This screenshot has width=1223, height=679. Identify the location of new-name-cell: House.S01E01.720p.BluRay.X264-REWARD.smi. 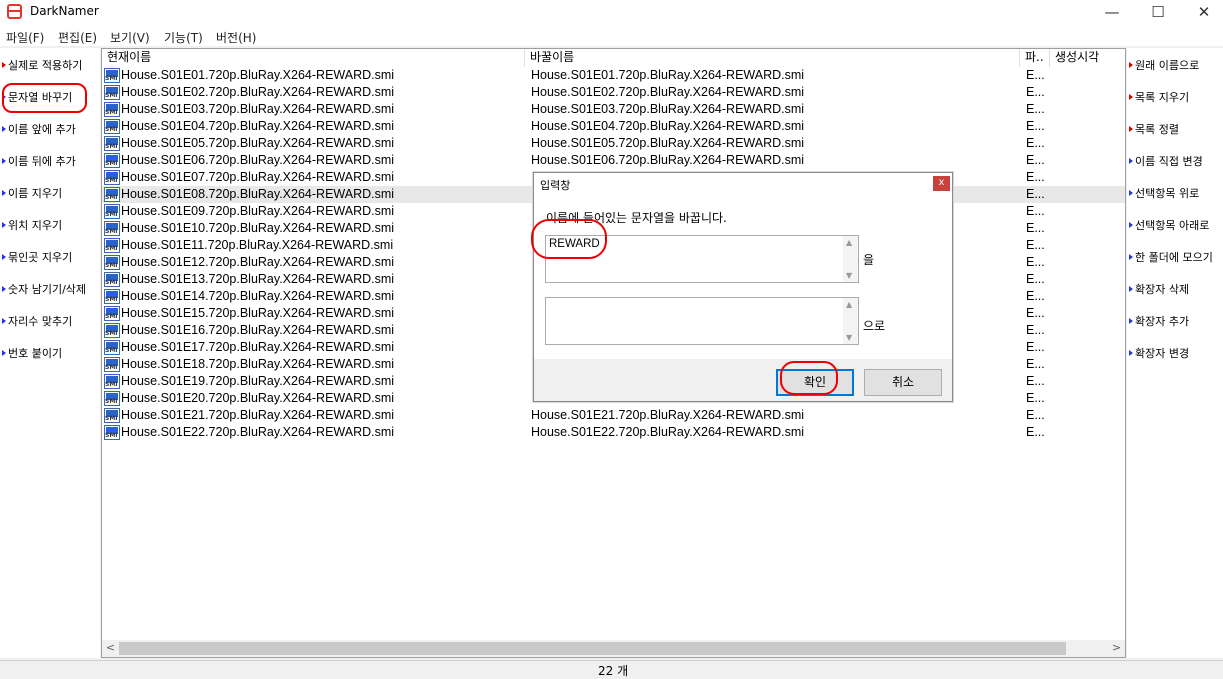
(668, 75).